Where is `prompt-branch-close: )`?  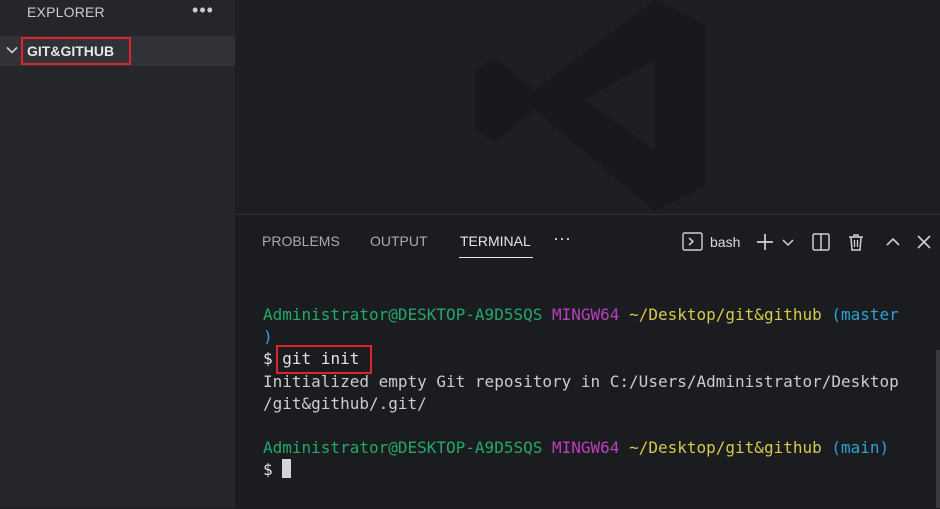
prompt-branch-close: ) is located at coordinates (268, 336).